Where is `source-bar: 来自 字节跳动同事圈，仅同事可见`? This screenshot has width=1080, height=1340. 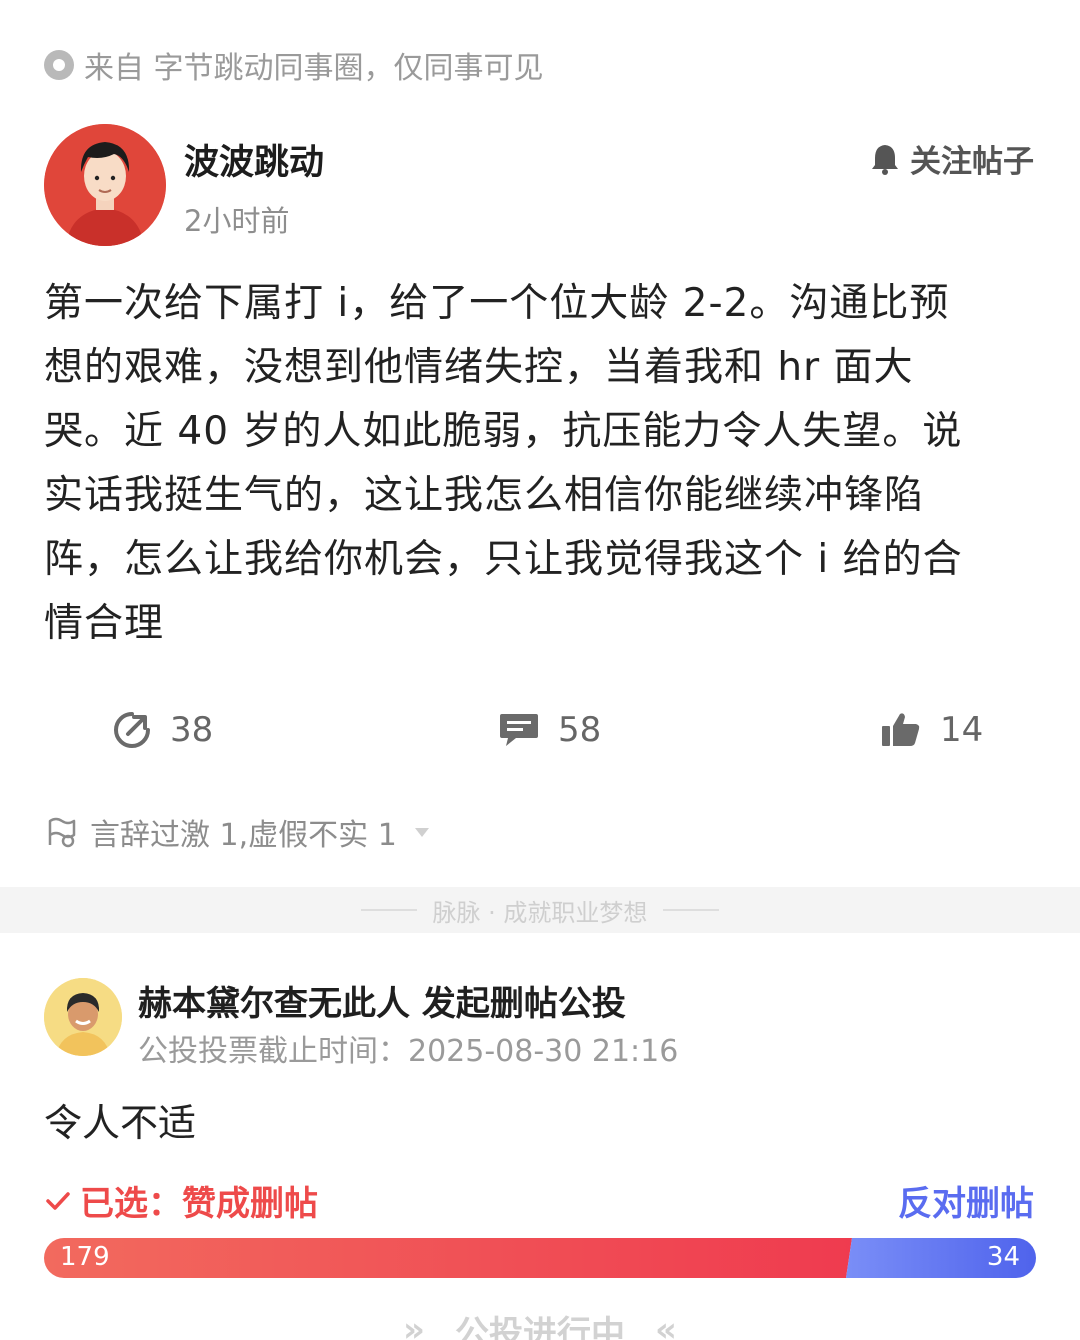
source-bar: 来自 字节跳动同事圈，仅同事可见 is located at coordinates (294, 65).